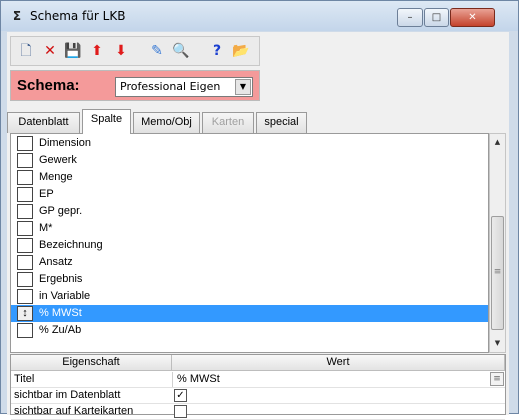 This screenshot has width=519, height=420. What do you see at coordinates (60, 330) in the screenshot?
I see `list-item-label: % Zu/Ab` at bounding box center [60, 330].